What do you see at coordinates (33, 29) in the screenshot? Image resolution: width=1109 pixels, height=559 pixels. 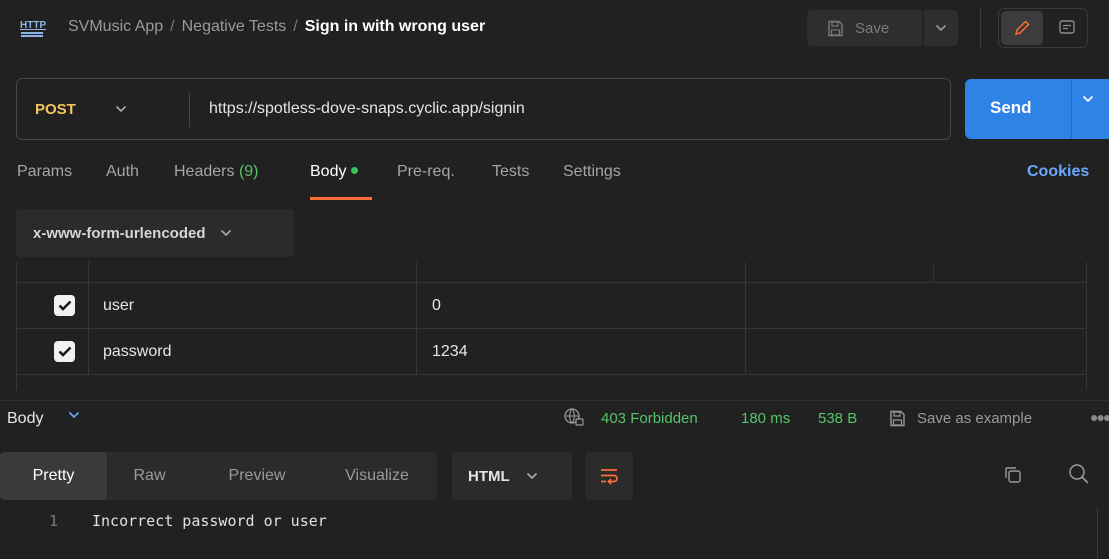 I see `http-request-icon: HTTP` at bounding box center [33, 29].